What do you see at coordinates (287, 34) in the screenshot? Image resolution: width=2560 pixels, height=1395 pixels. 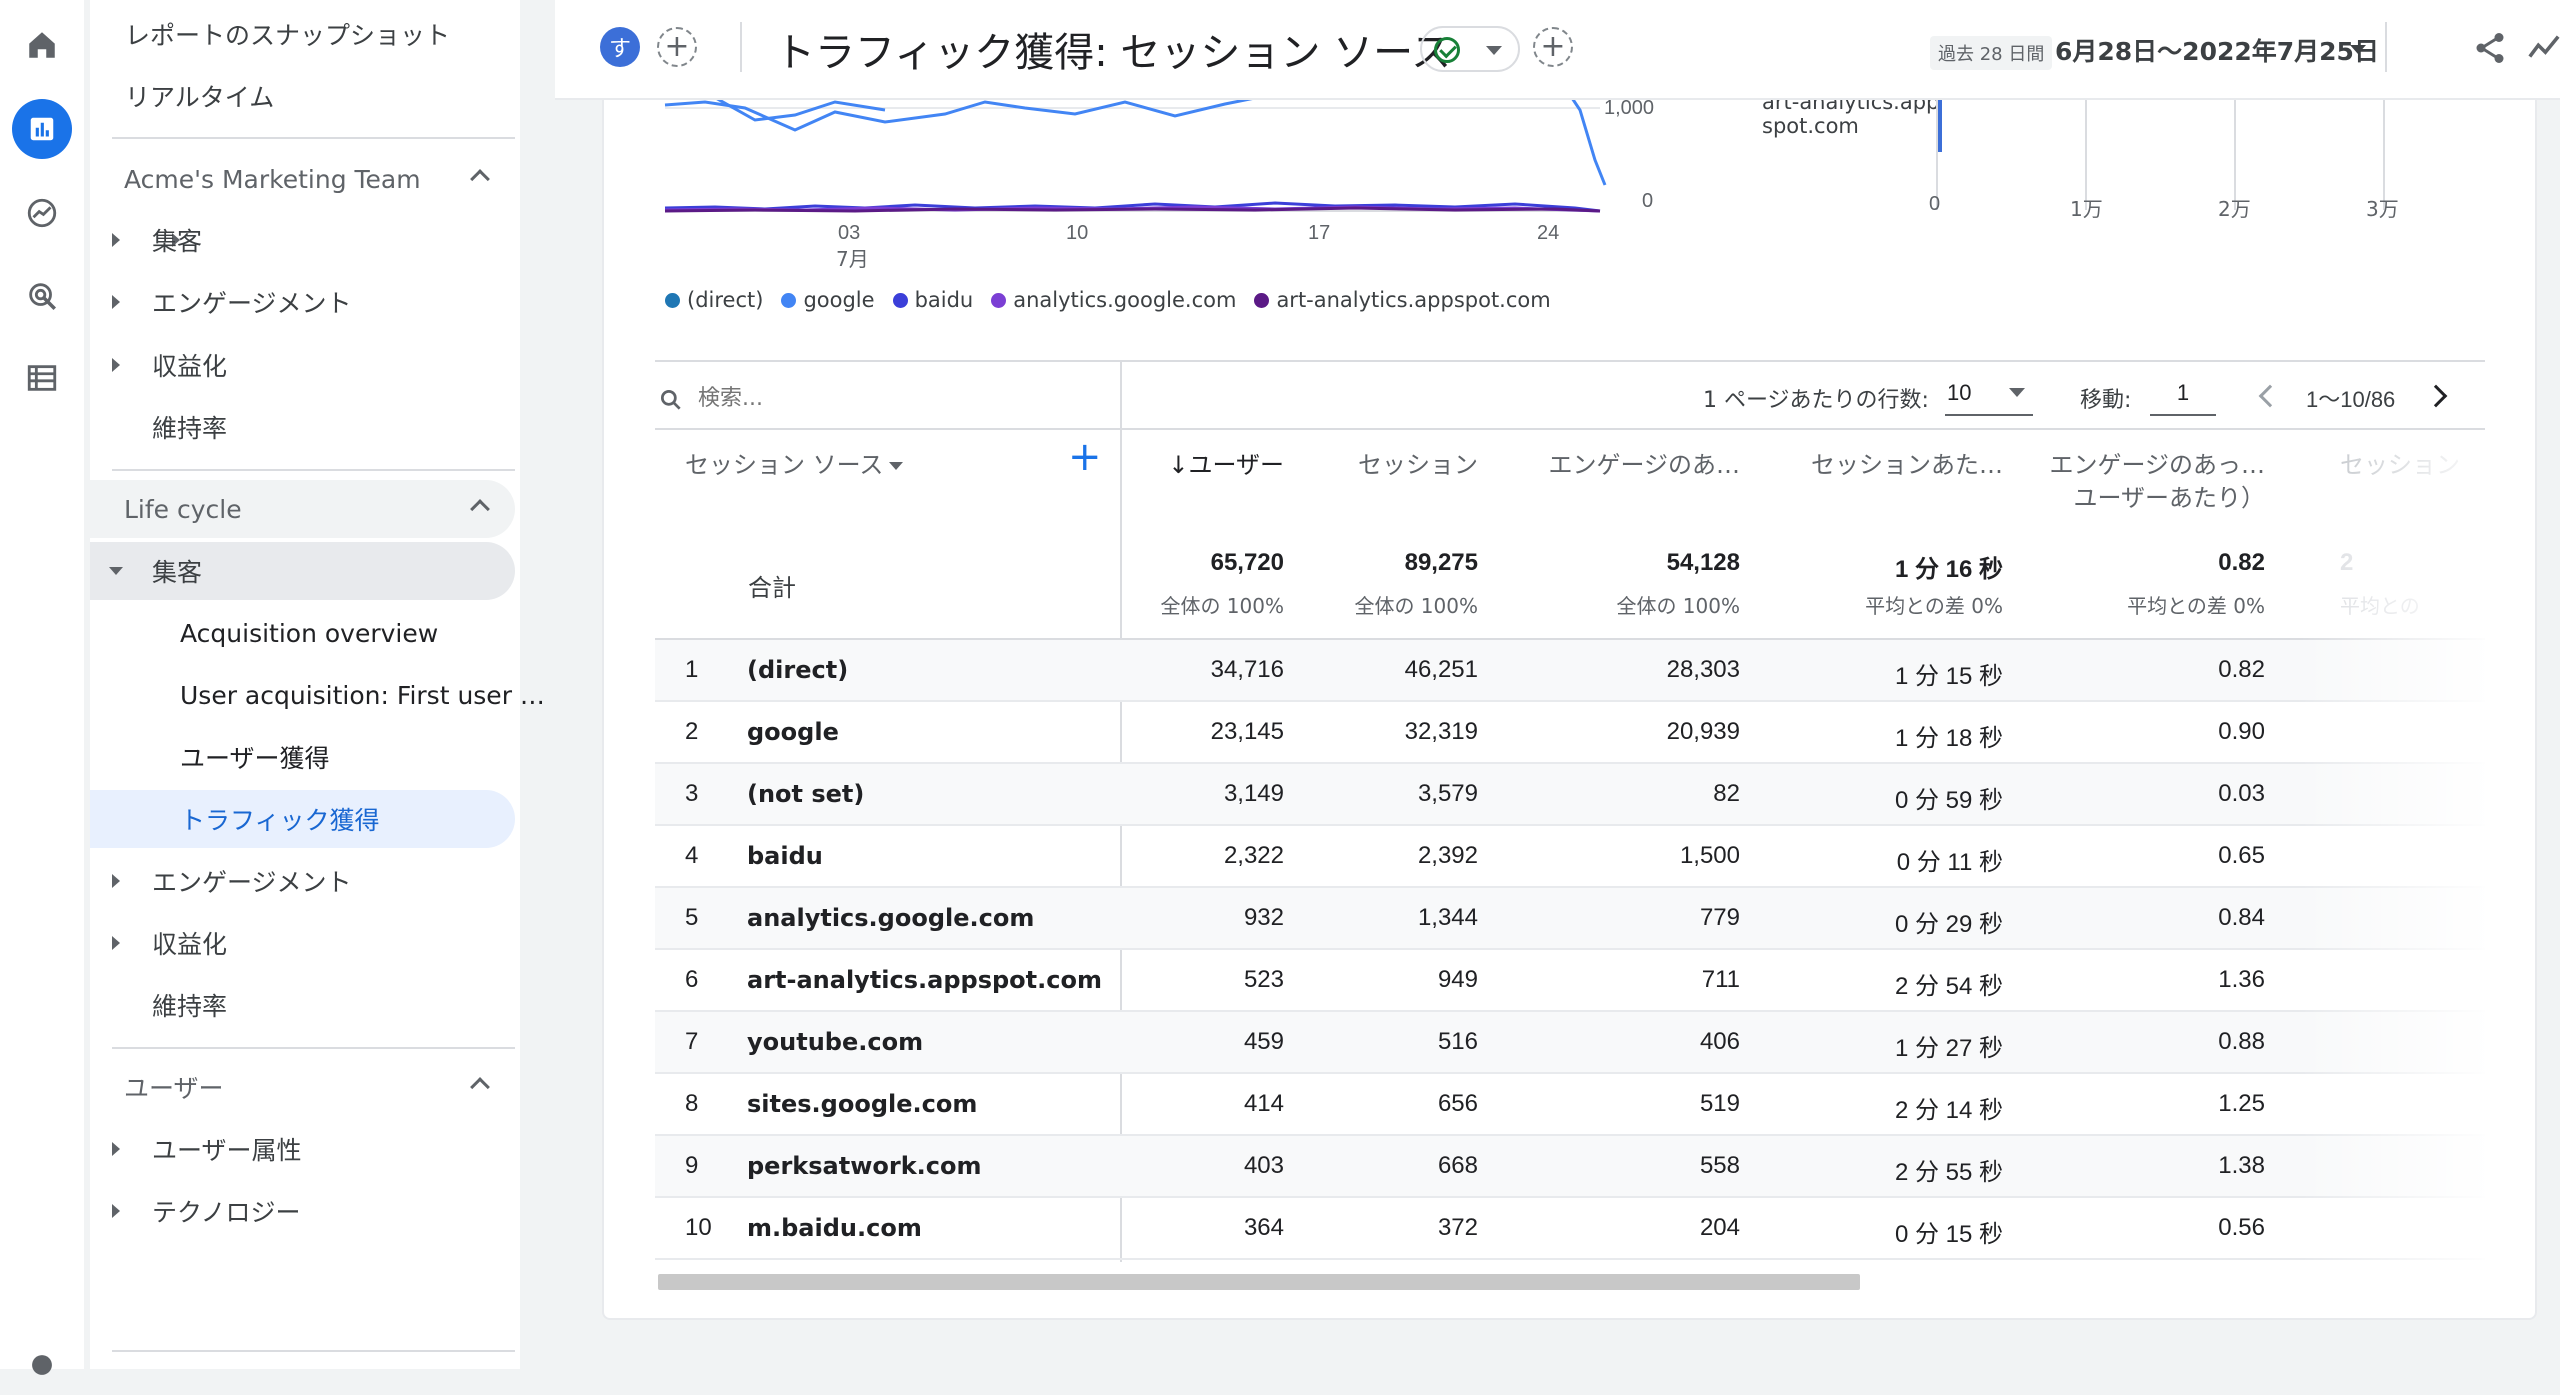 I see `sidebar-item-snapshot: レポートのスナップショット` at bounding box center [287, 34].